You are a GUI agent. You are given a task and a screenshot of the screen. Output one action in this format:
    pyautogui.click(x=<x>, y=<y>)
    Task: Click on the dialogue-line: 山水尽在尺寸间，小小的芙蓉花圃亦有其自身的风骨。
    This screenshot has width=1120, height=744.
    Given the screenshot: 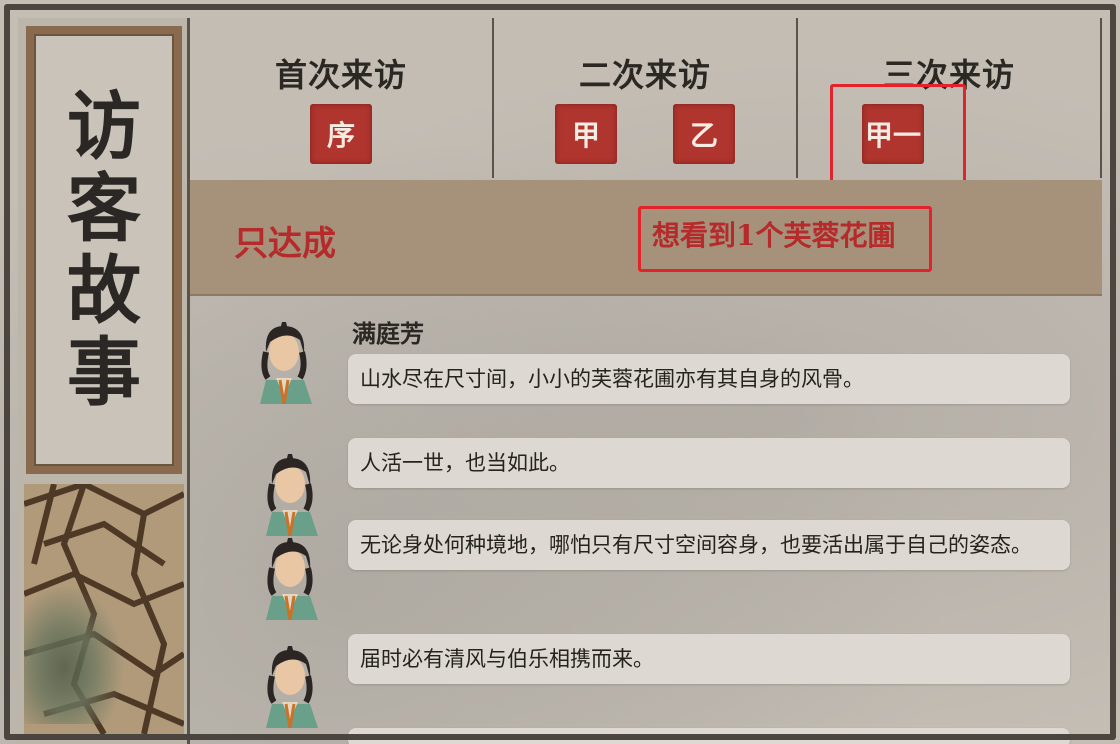 What is the action you would take?
    pyautogui.click(x=709, y=379)
    